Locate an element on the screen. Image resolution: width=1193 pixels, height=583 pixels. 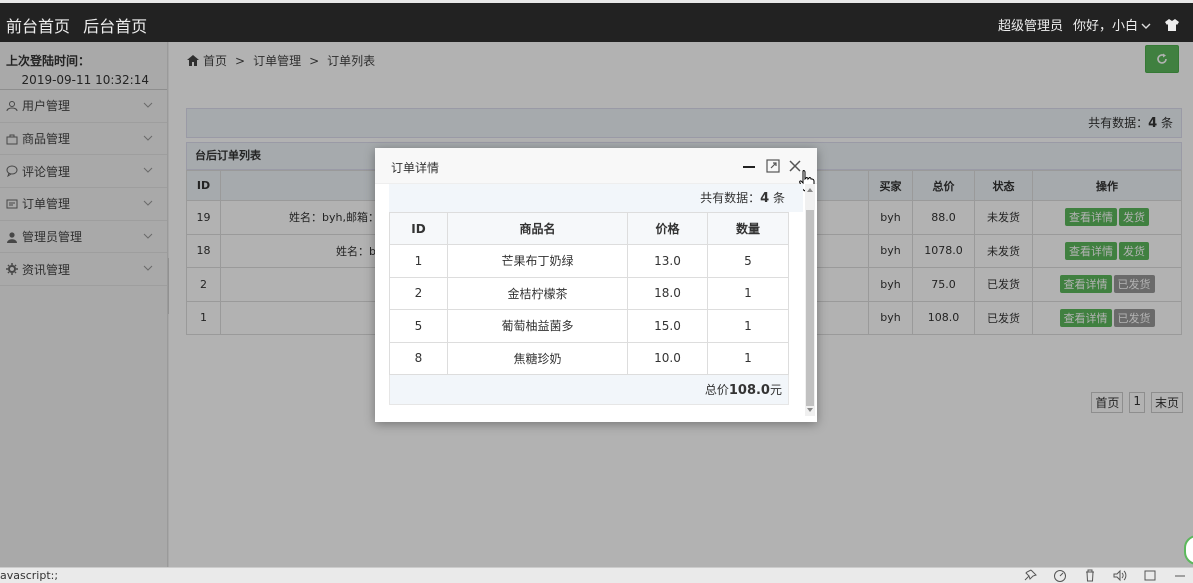
top-navbar: 前台首页 后台首页 超级管理员 你好，小白 is located at coordinates (596, 21).